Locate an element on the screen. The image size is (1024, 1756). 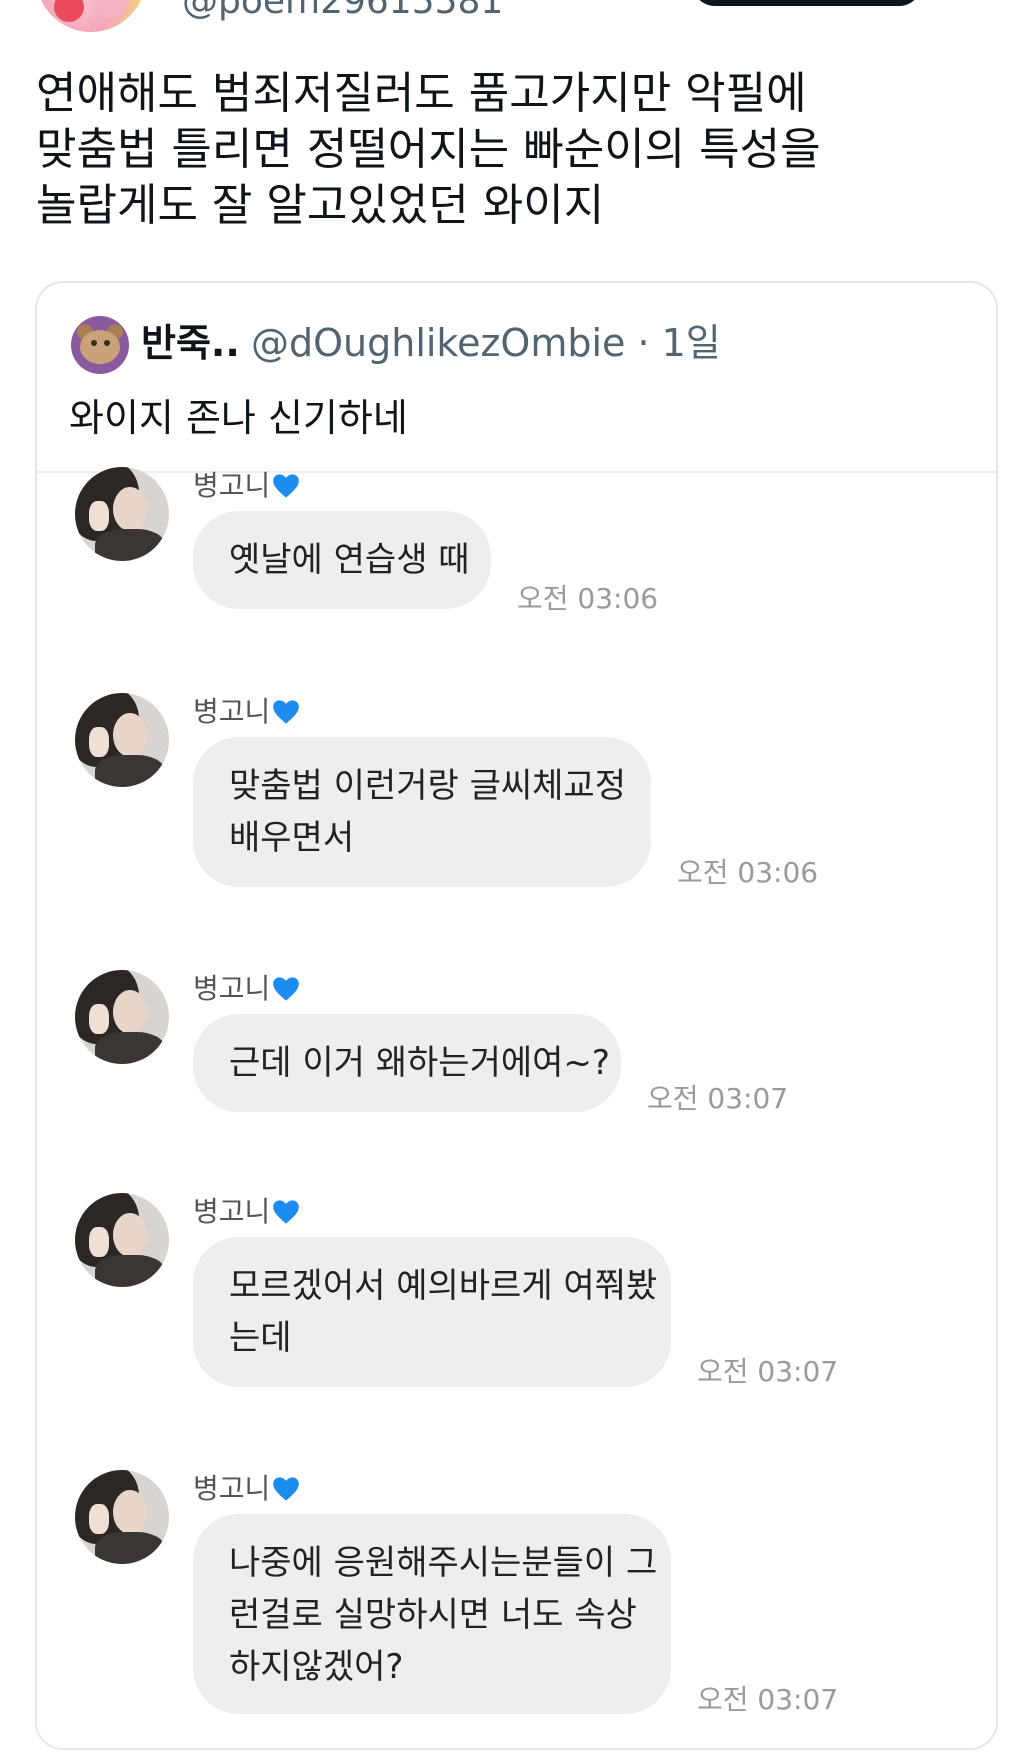
tweet-text-line: 맞춤법 틀리면 정떨어지는 빠순이의 특성을 is located at coordinates (428, 149).